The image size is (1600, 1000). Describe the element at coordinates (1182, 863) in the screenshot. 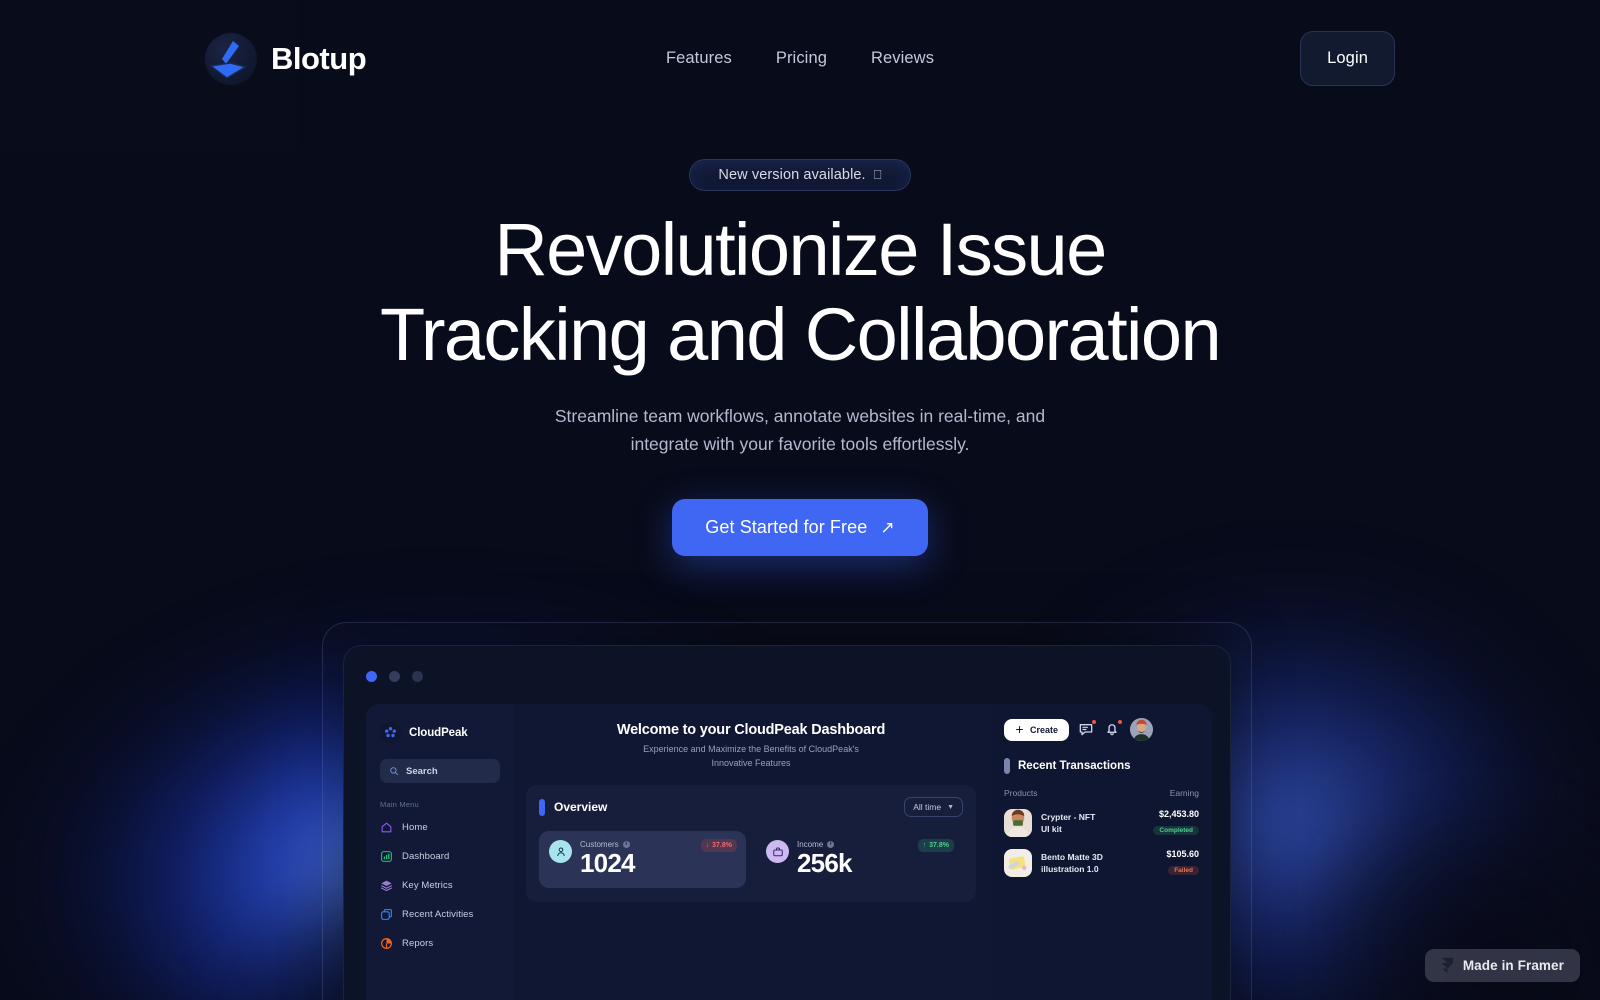

I see `transaction-right: $105.60 Failed` at that location.